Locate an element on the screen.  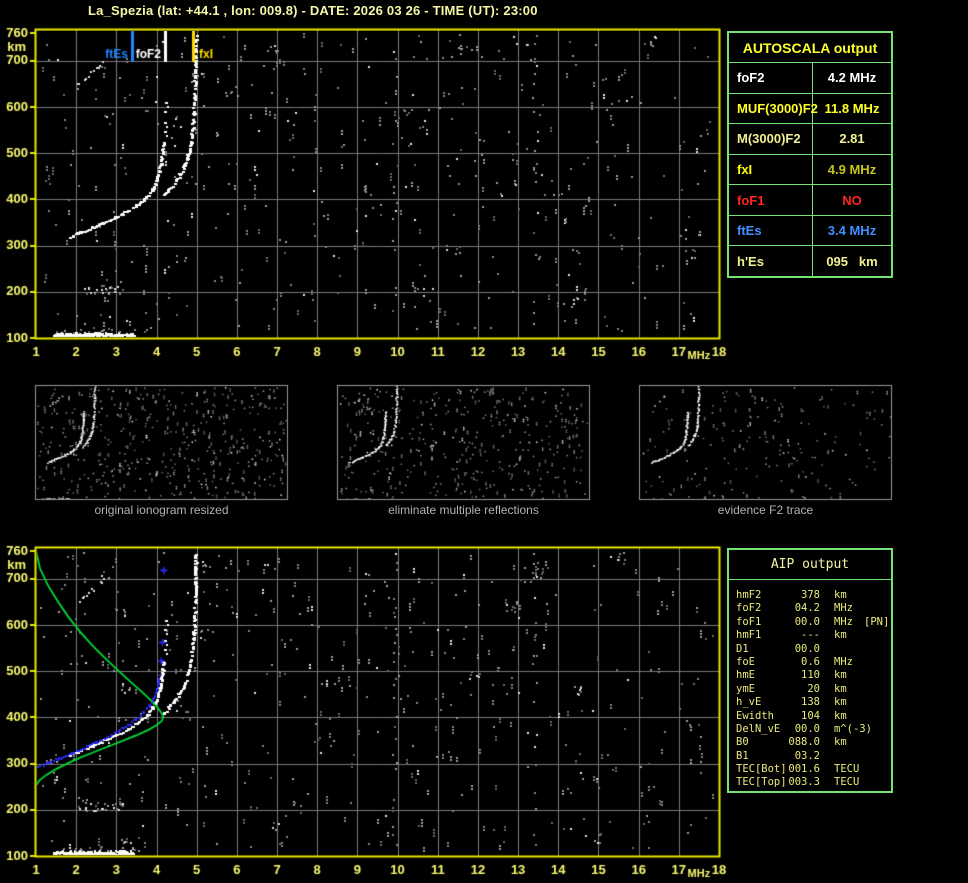
autoscala-row: h'Es 095 km is located at coordinates (810, 261).